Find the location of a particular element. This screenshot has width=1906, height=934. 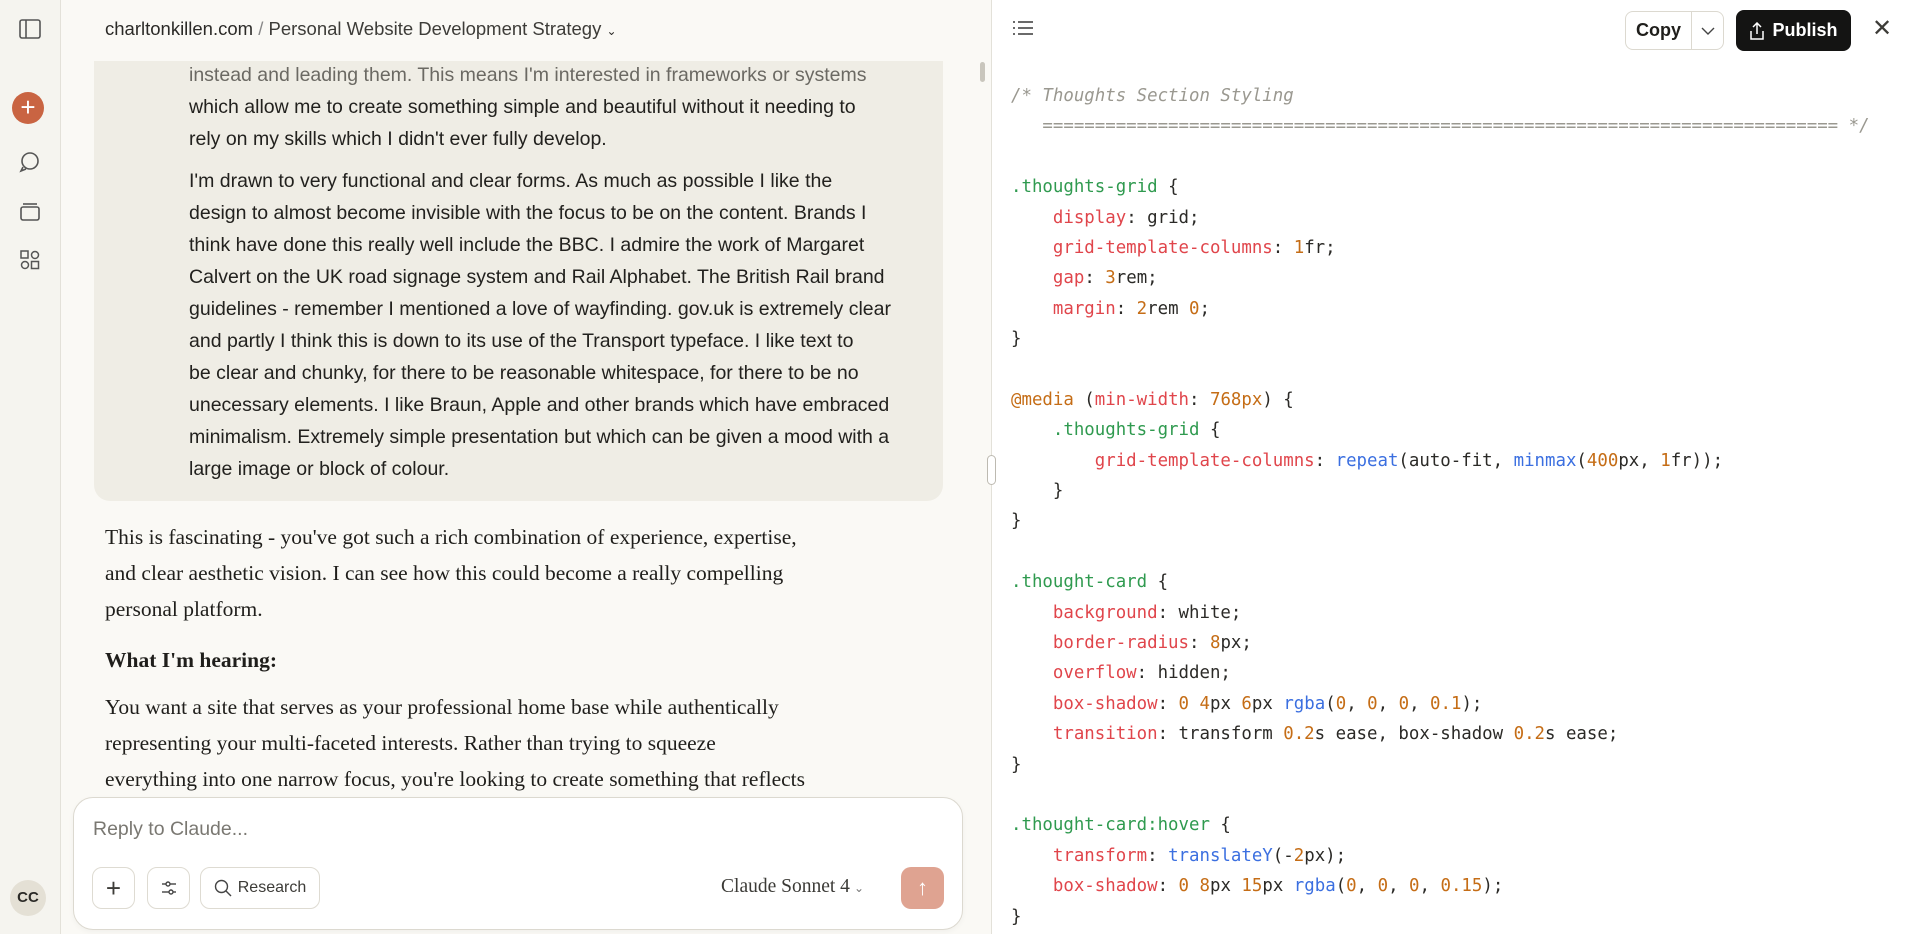

arrow-up-icon: ↑ is located at coordinates (922, 887).